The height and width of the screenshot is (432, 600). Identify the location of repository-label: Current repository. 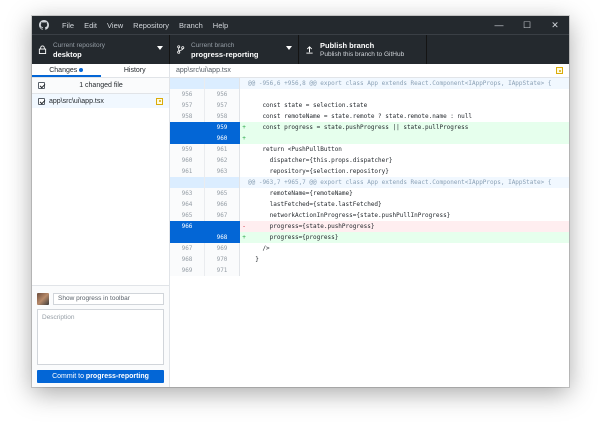
(79, 45).